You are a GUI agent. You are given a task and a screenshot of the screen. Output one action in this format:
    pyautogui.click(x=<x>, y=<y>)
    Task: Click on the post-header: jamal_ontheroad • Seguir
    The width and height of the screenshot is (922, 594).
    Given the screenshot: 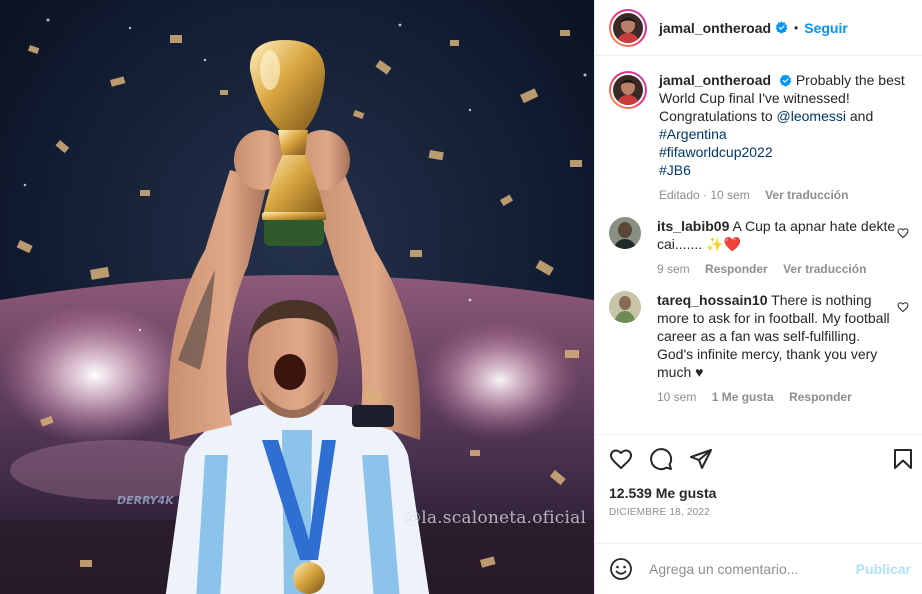 What is the action you would take?
    pyautogui.click(x=758, y=28)
    